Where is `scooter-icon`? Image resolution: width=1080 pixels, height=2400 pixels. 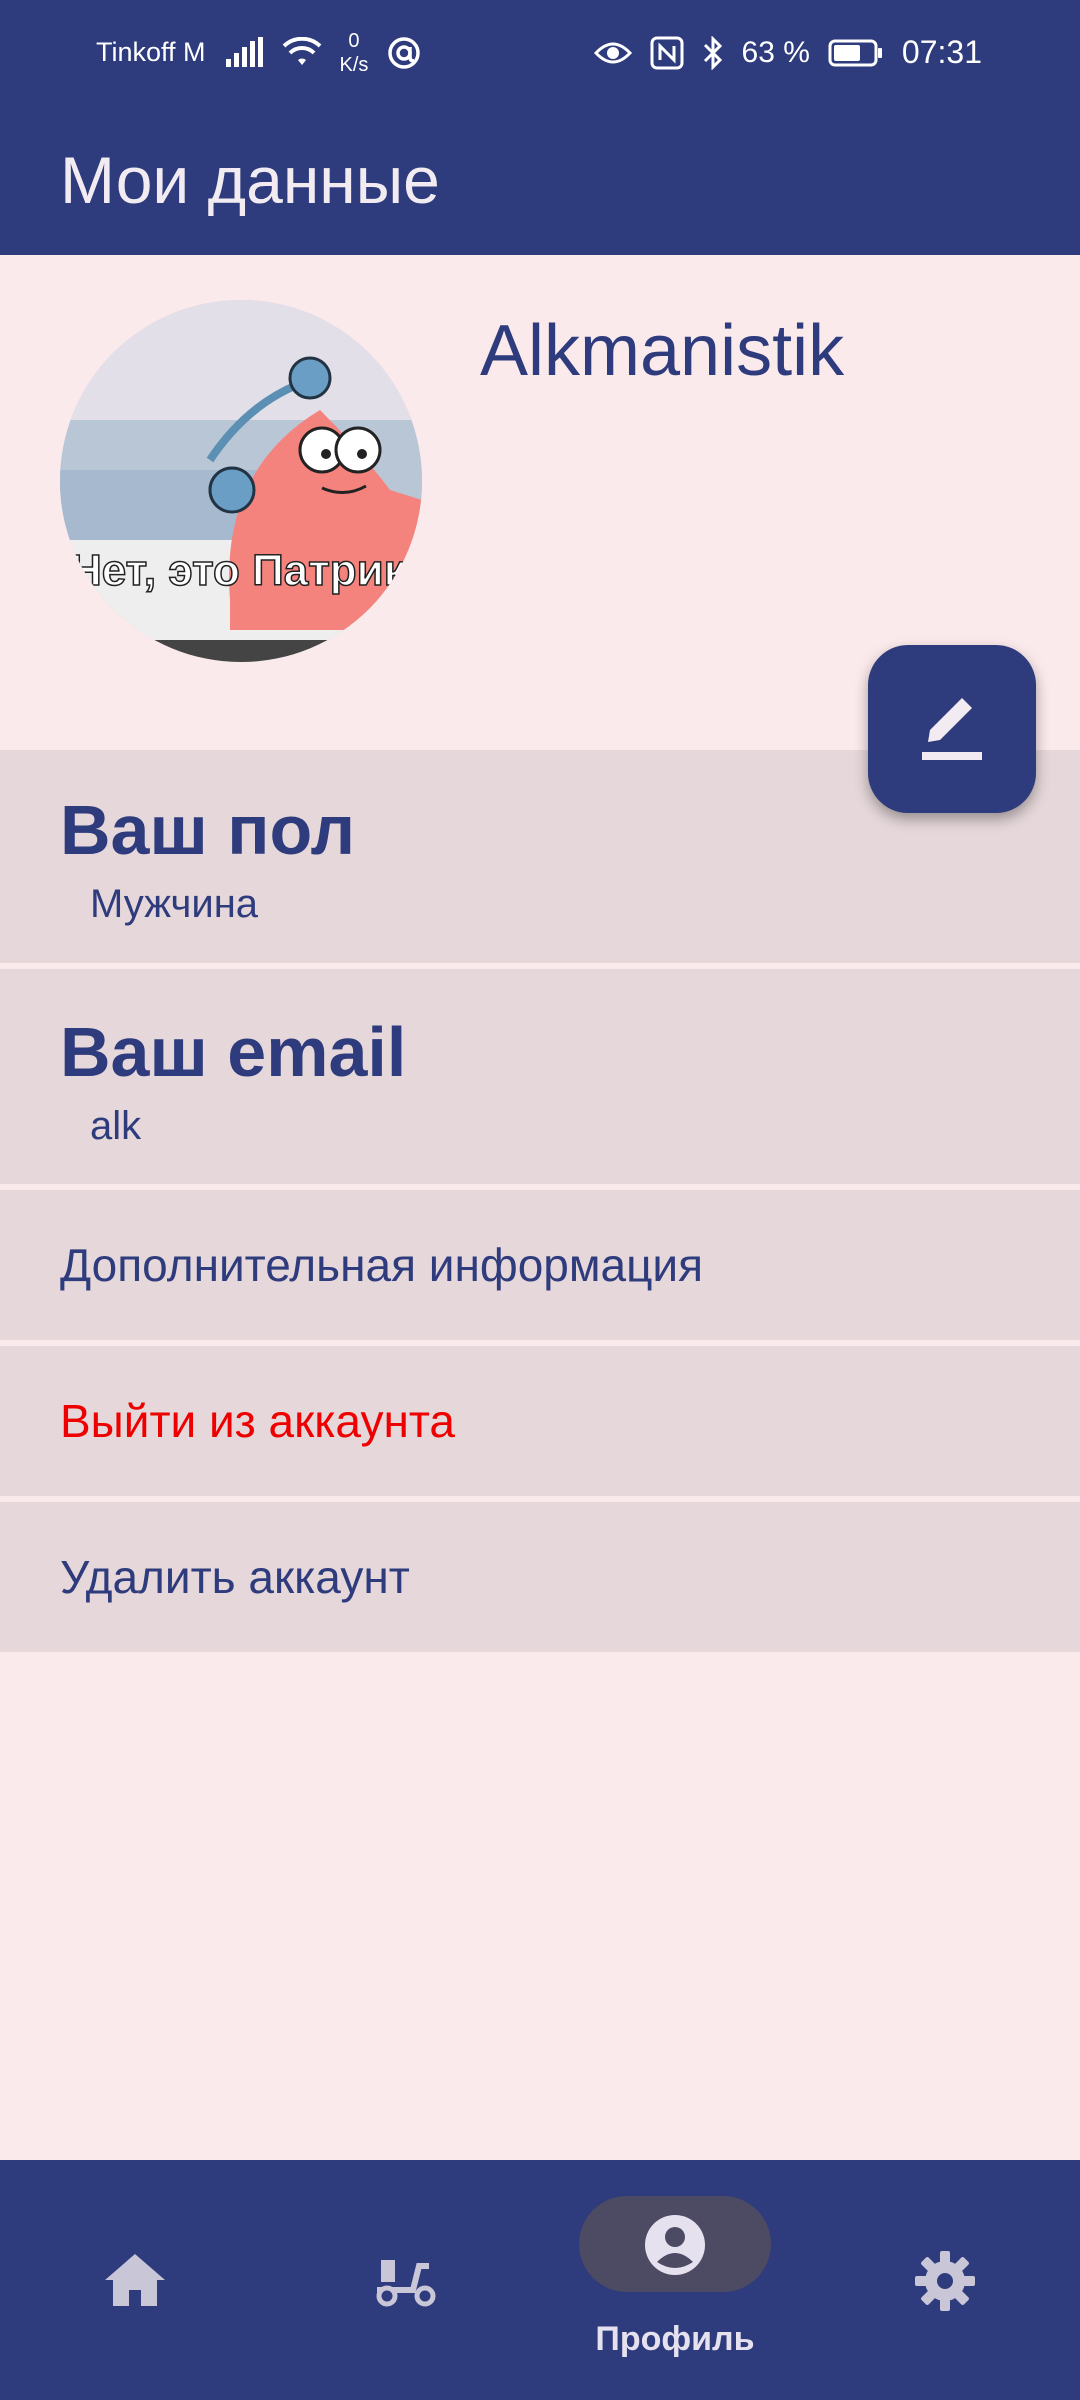
scooter-icon is located at coordinates (406, 2283).